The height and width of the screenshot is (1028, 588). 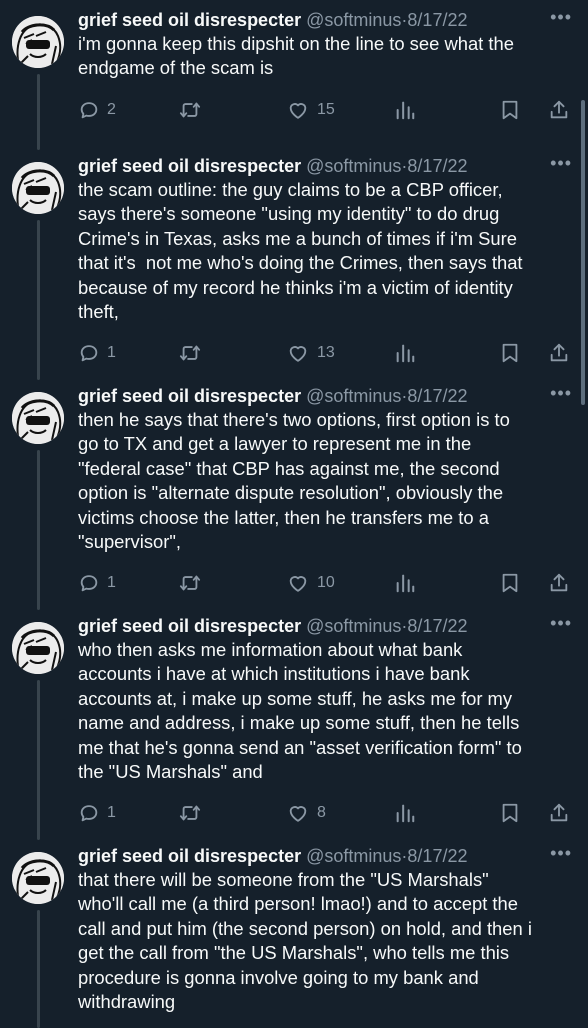 I want to click on like-button: 15, so click(x=310, y=110).